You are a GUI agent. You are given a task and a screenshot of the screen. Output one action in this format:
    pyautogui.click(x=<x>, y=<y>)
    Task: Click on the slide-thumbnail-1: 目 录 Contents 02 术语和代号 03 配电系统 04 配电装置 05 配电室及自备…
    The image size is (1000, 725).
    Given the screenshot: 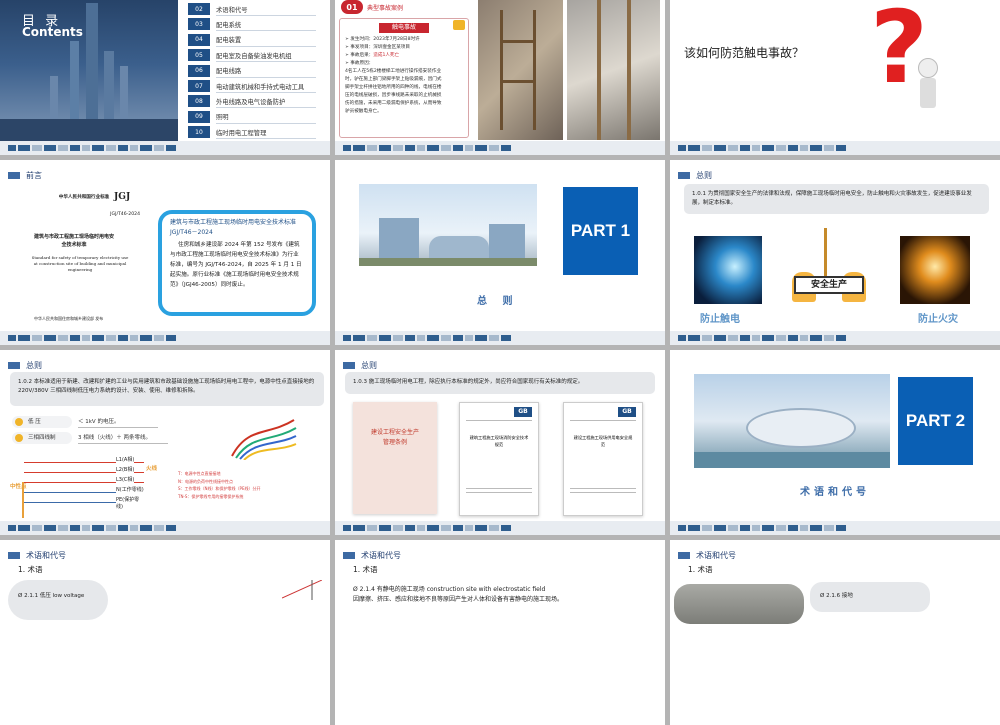 What is the action you would take?
    pyautogui.click(x=165, y=77)
    